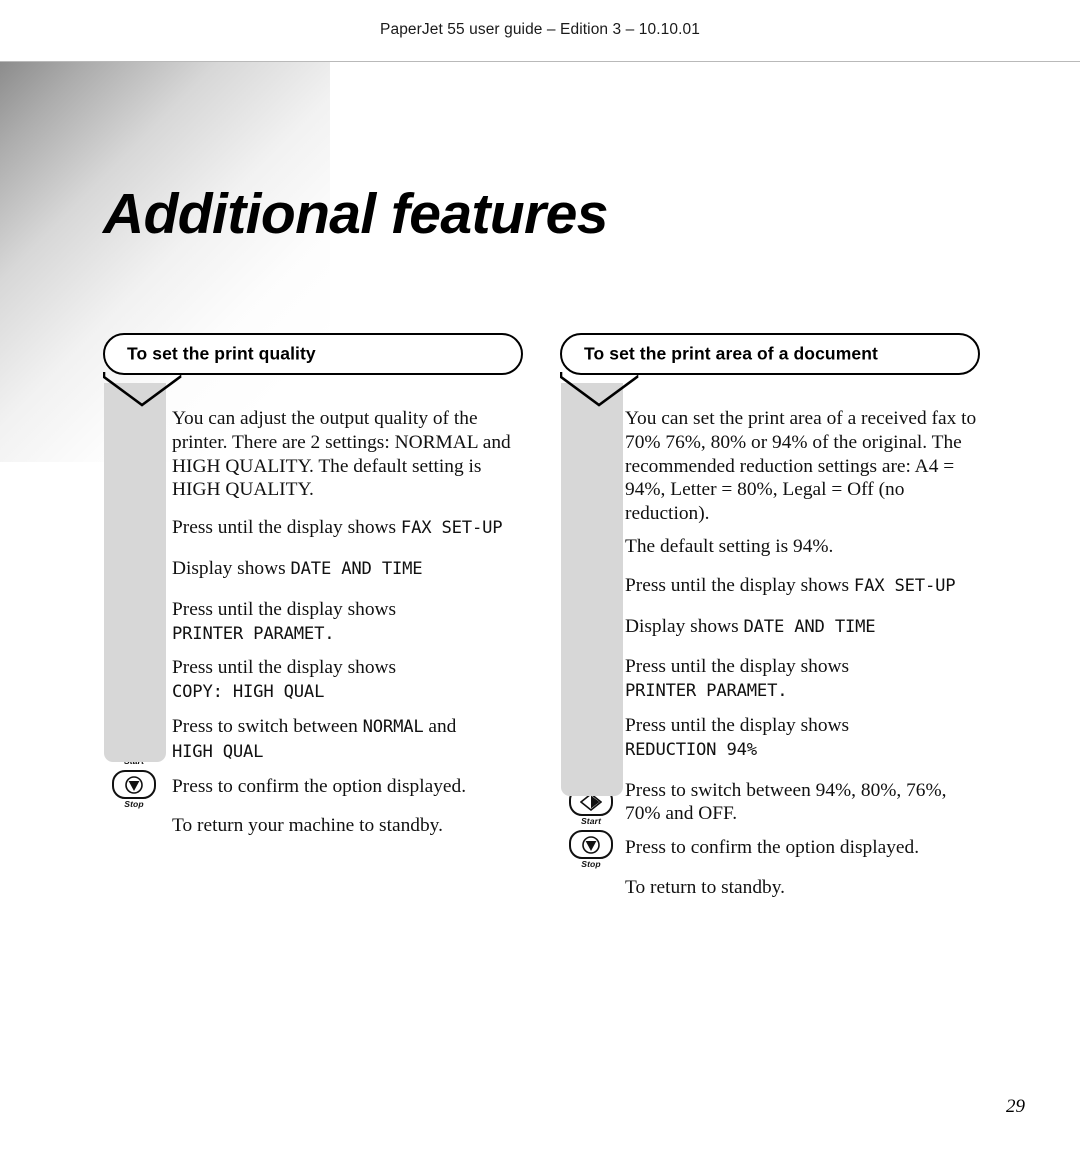 The width and height of the screenshot is (1080, 1156). I want to click on callout-heading-label: To set the print quality, so click(221, 353).